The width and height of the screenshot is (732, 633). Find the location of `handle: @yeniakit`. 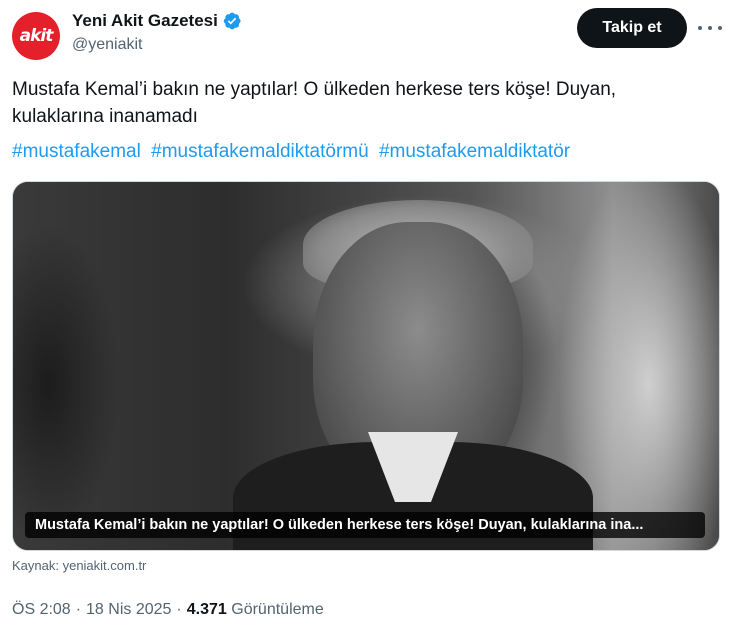

handle: @yeniakit is located at coordinates (157, 45).